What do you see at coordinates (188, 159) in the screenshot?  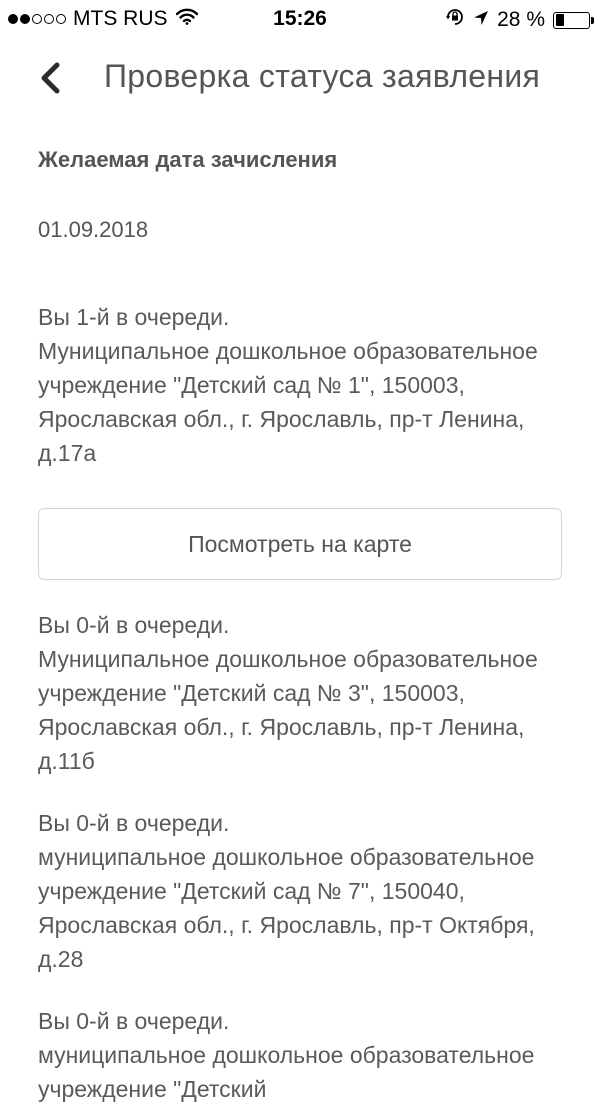 I see `enrollment-date-heading: Желаемая дата зачисления` at bounding box center [188, 159].